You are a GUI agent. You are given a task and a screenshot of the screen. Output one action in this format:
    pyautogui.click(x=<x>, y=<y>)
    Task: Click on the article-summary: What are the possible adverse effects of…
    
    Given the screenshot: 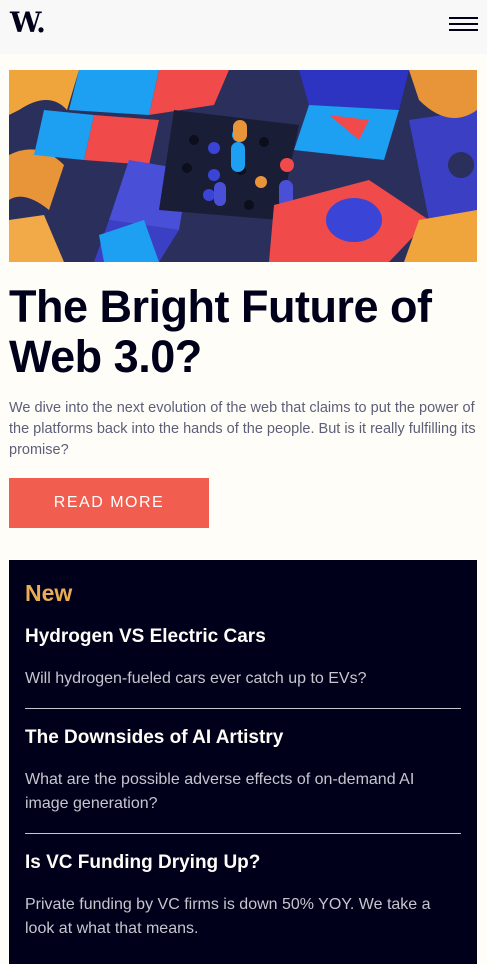 What is the action you would take?
    pyautogui.click(x=220, y=791)
    